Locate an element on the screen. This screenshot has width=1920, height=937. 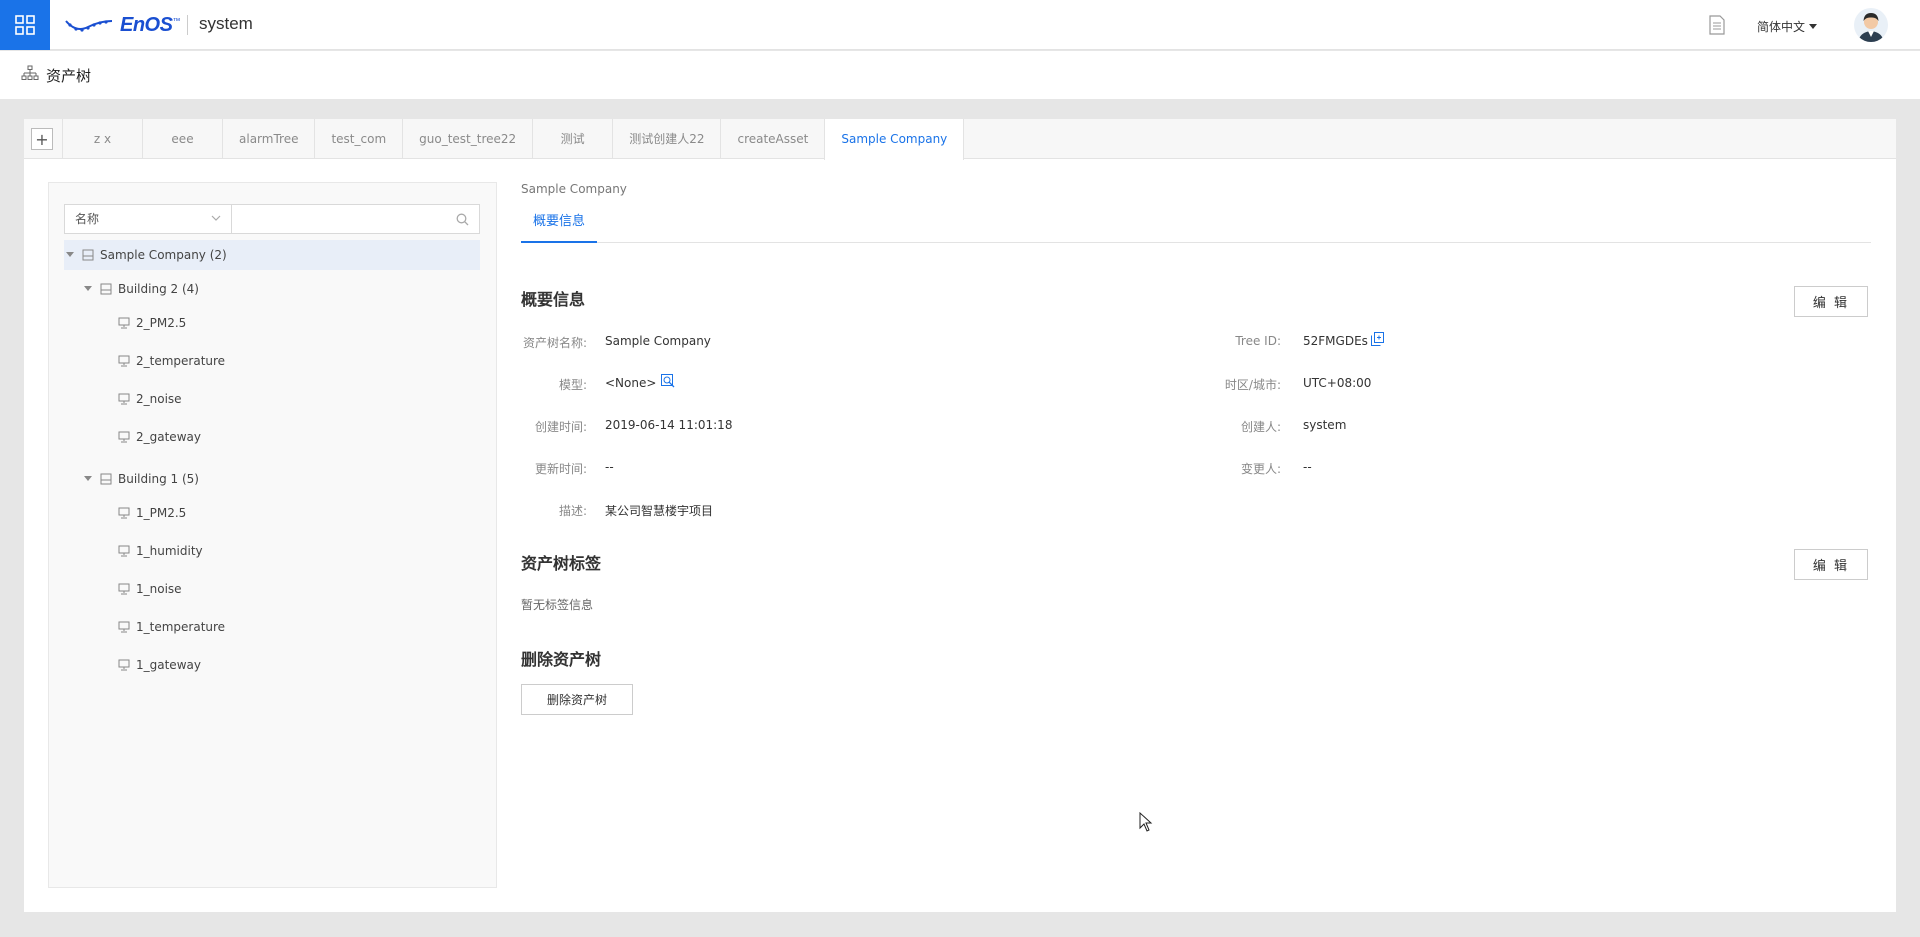
language-label: 简体中文 is located at coordinates (1781, 27).